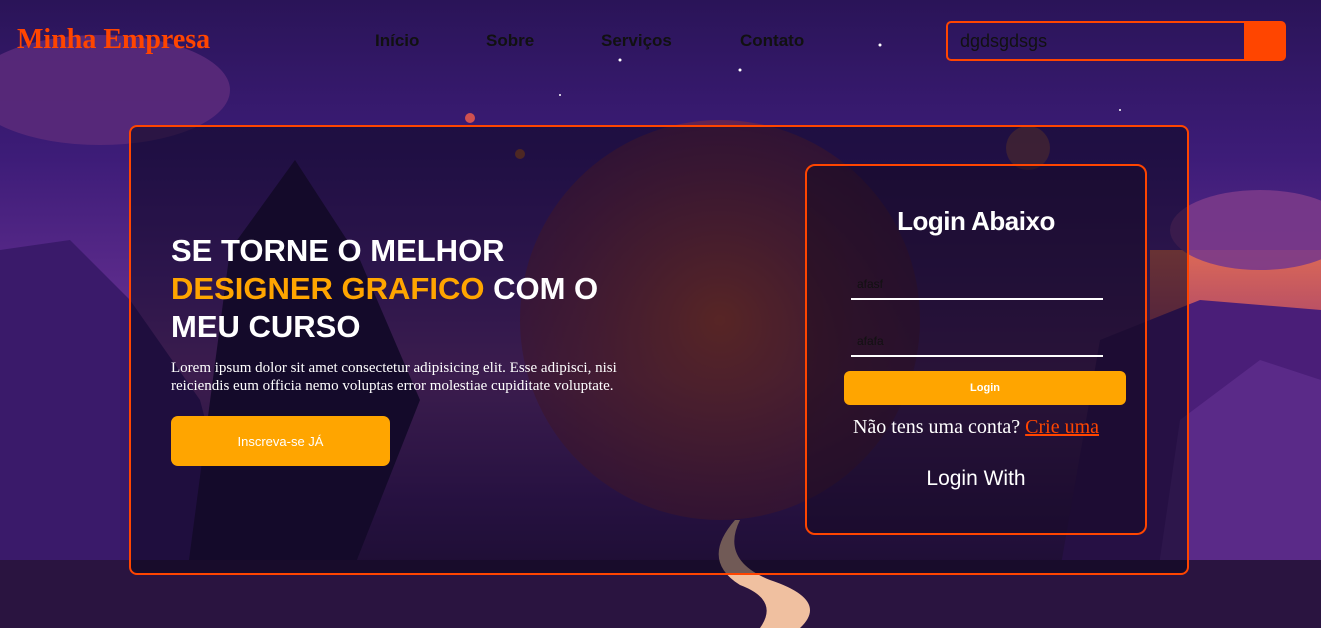  What do you see at coordinates (338, 250) in the screenshot?
I see `headline-part1: SE TORNE O MELHOR` at bounding box center [338, 250].